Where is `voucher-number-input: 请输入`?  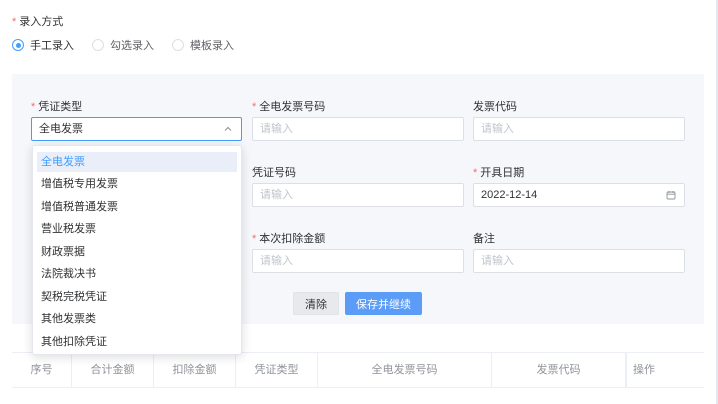 voucher-number-input: 请输入 is located at coordinates (358, 195).